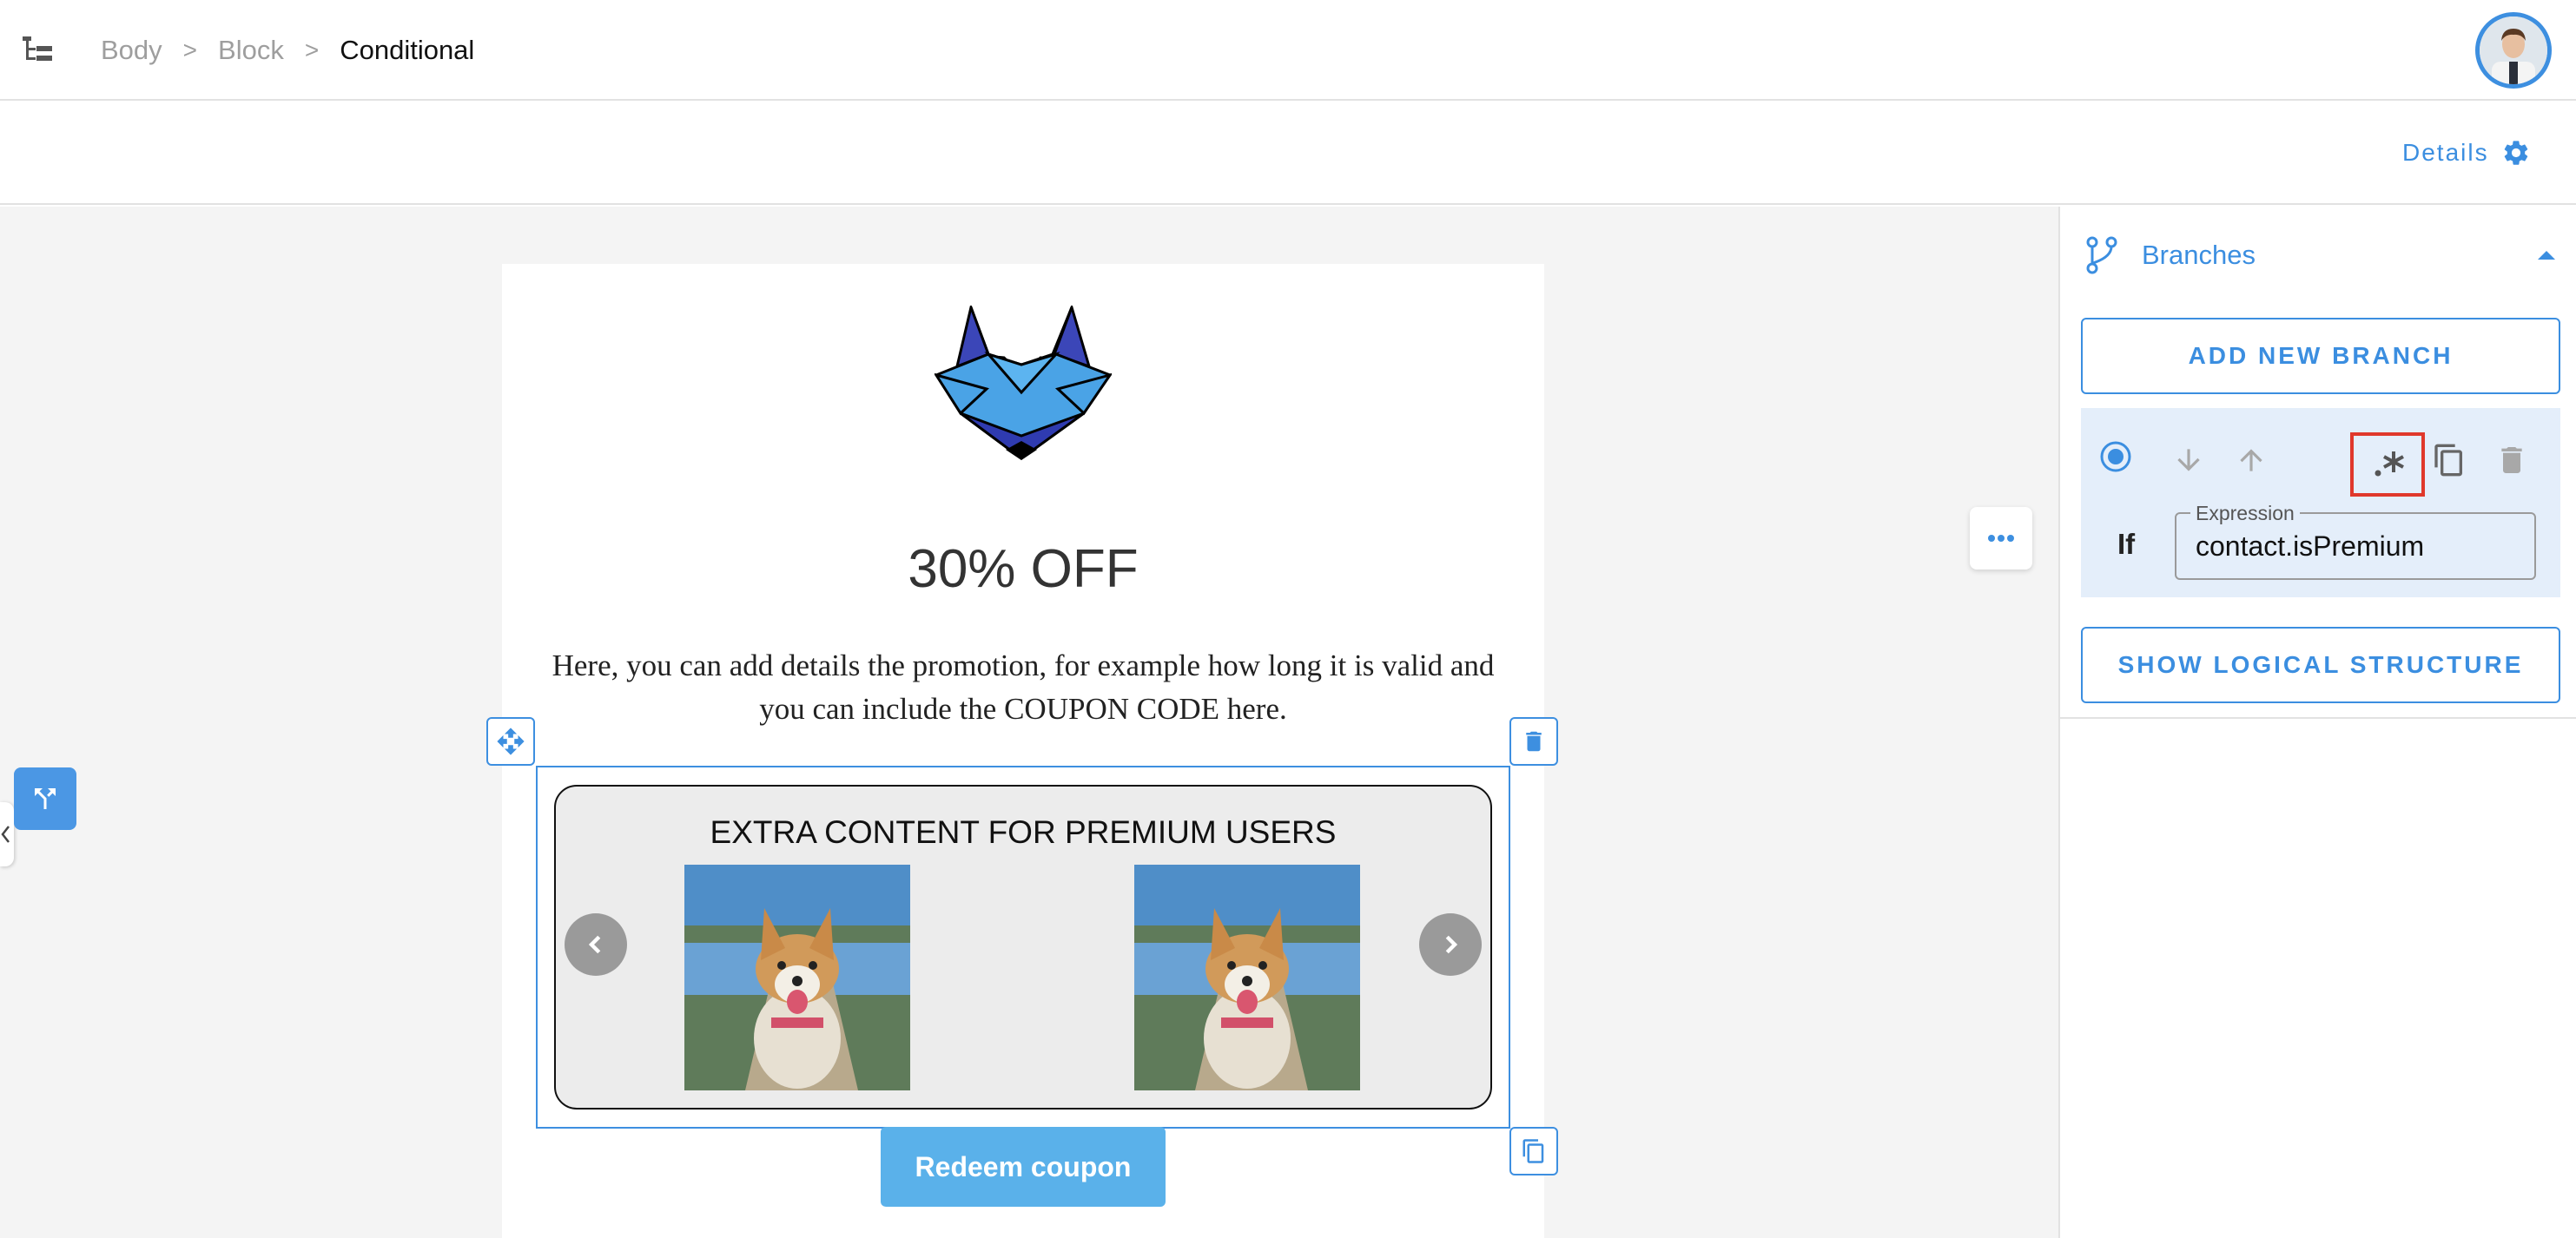 This screenshot has width=2576, height=1238. I want to click on avatar, so click(2514, 50).